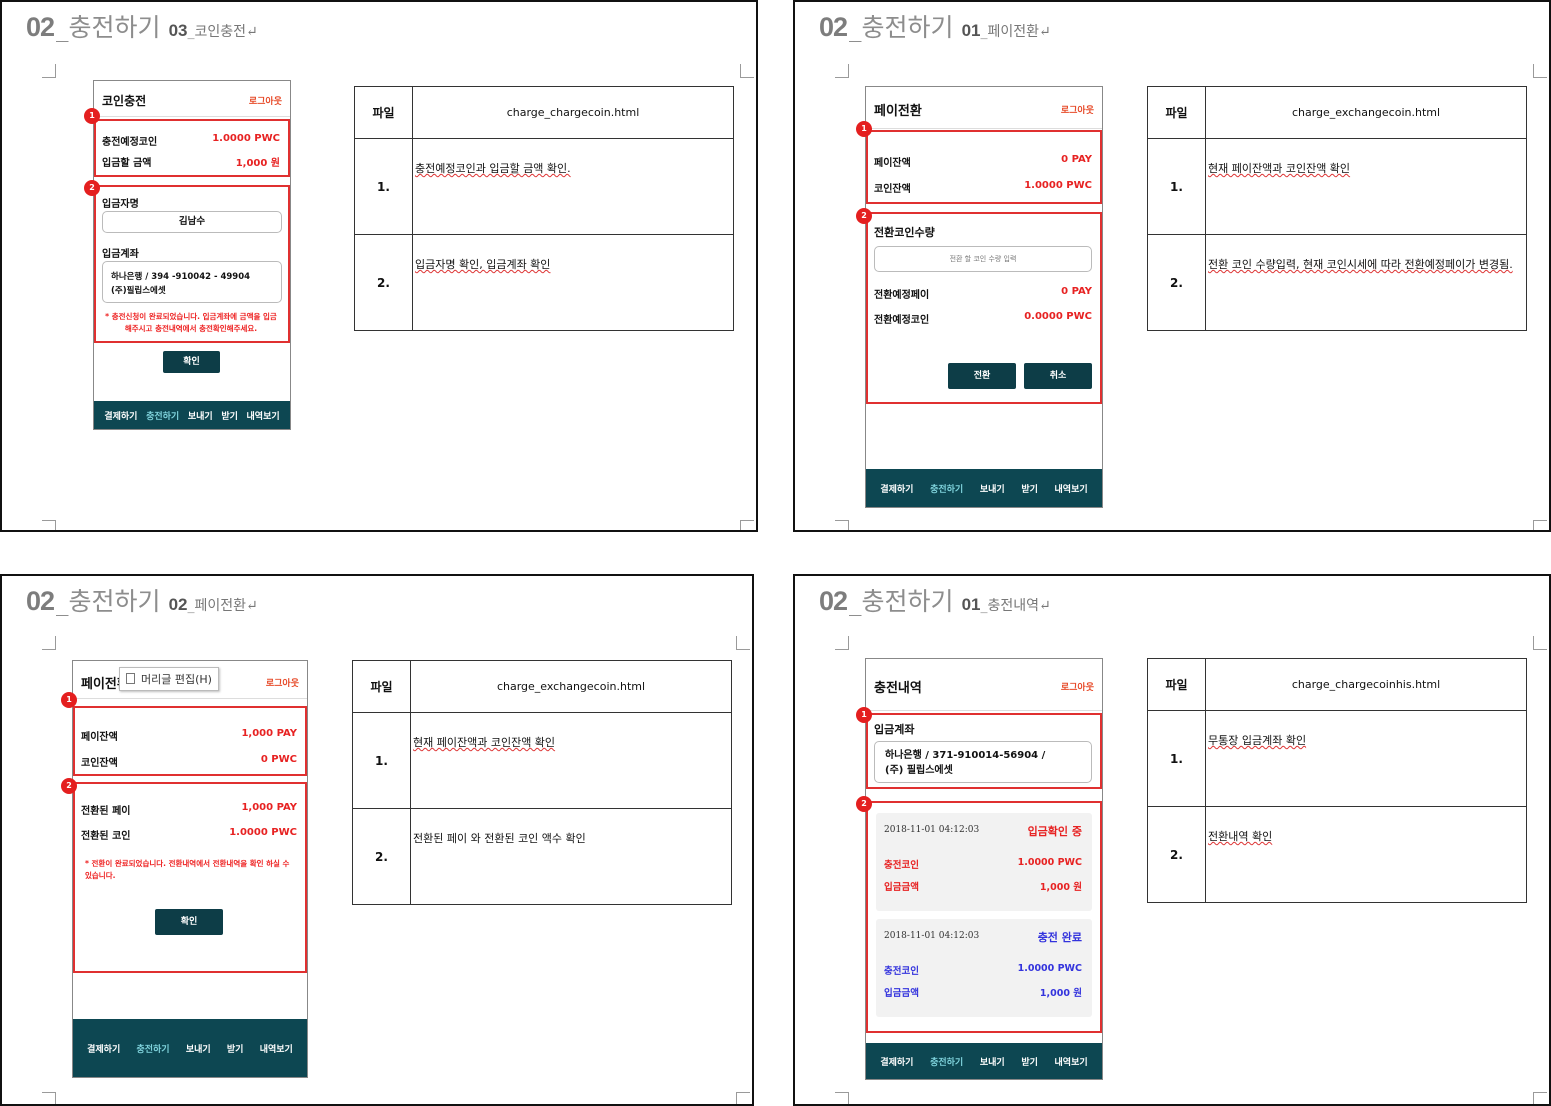 The image size is (1551, 1106). What do you see at coordinates (200, 415) in the screenshot?
I see `nav-send: 보내기` at bounding box center [200, 415].